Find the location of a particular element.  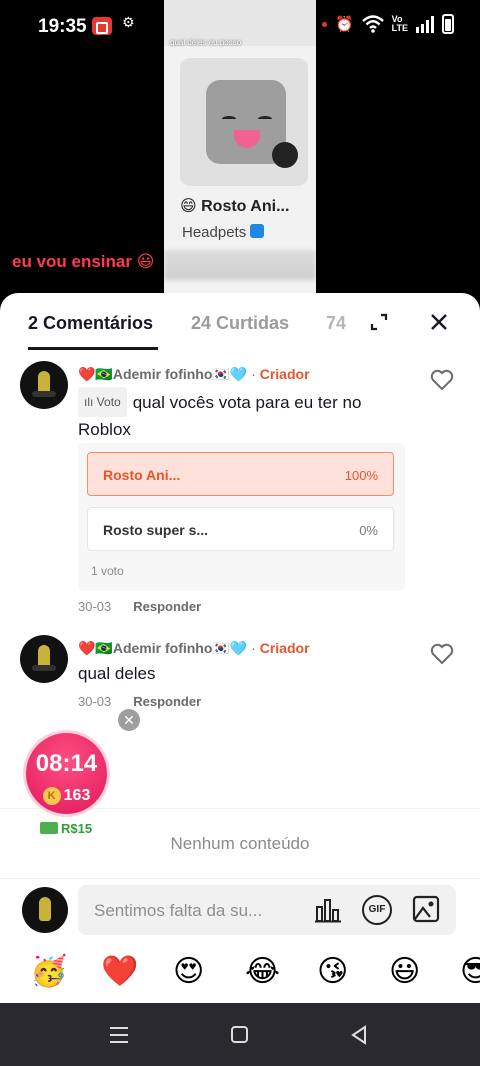

poll-option: Rosto Ani... 100% is located at coordinates (240, 474).